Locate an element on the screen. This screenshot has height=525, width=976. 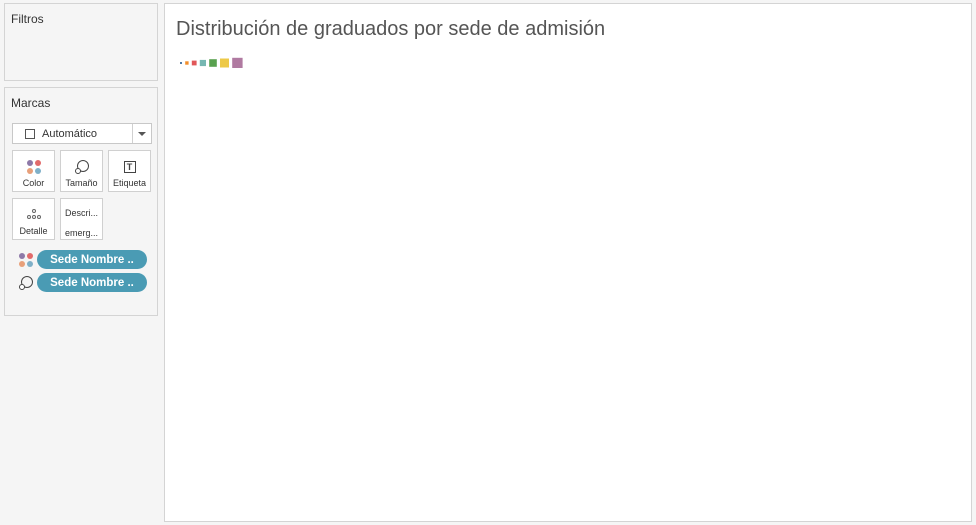
size-color-legend is located at coordinates (211, 62).